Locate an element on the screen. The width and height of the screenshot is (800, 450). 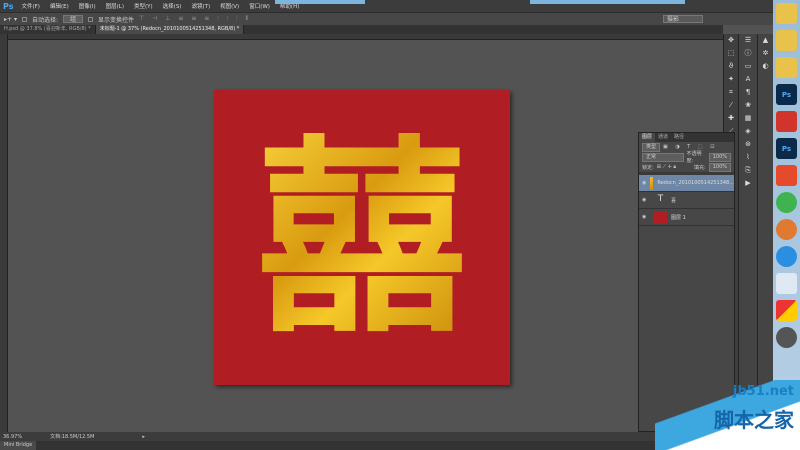
history-icon: ☰ is located at coordinates (748, 40).